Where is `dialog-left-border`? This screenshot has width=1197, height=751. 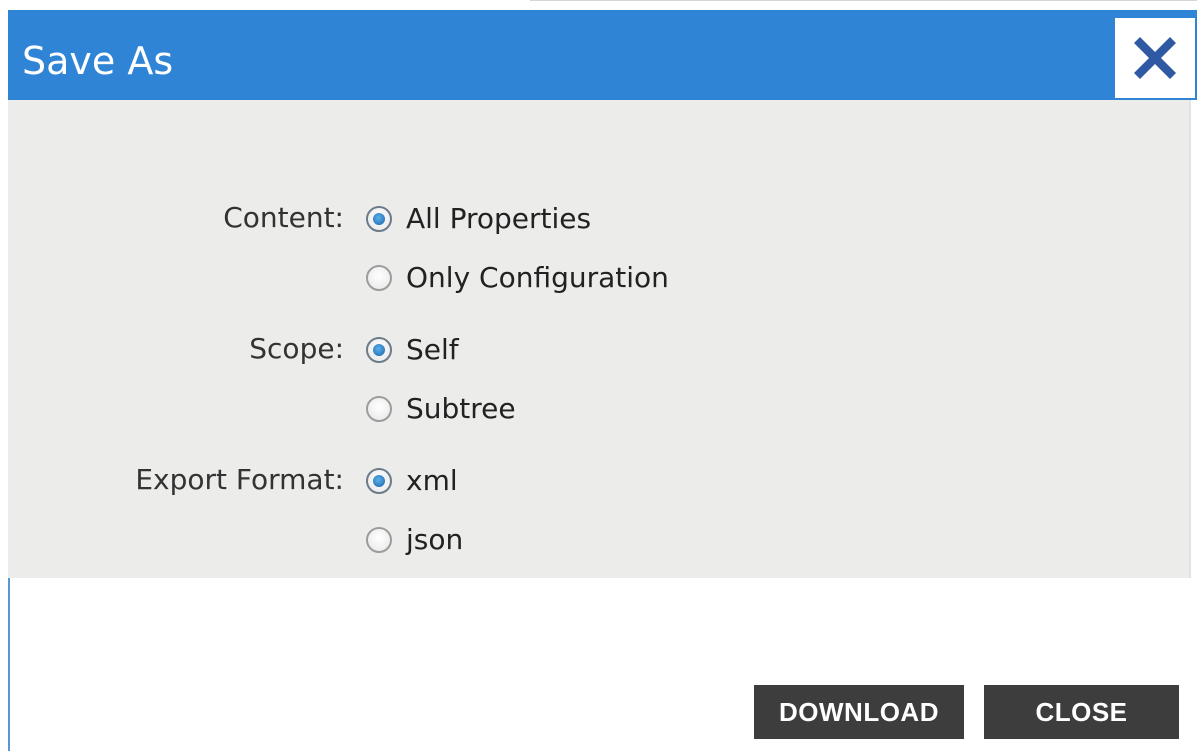
dialog-left-border is located at coordinates (9, 664).